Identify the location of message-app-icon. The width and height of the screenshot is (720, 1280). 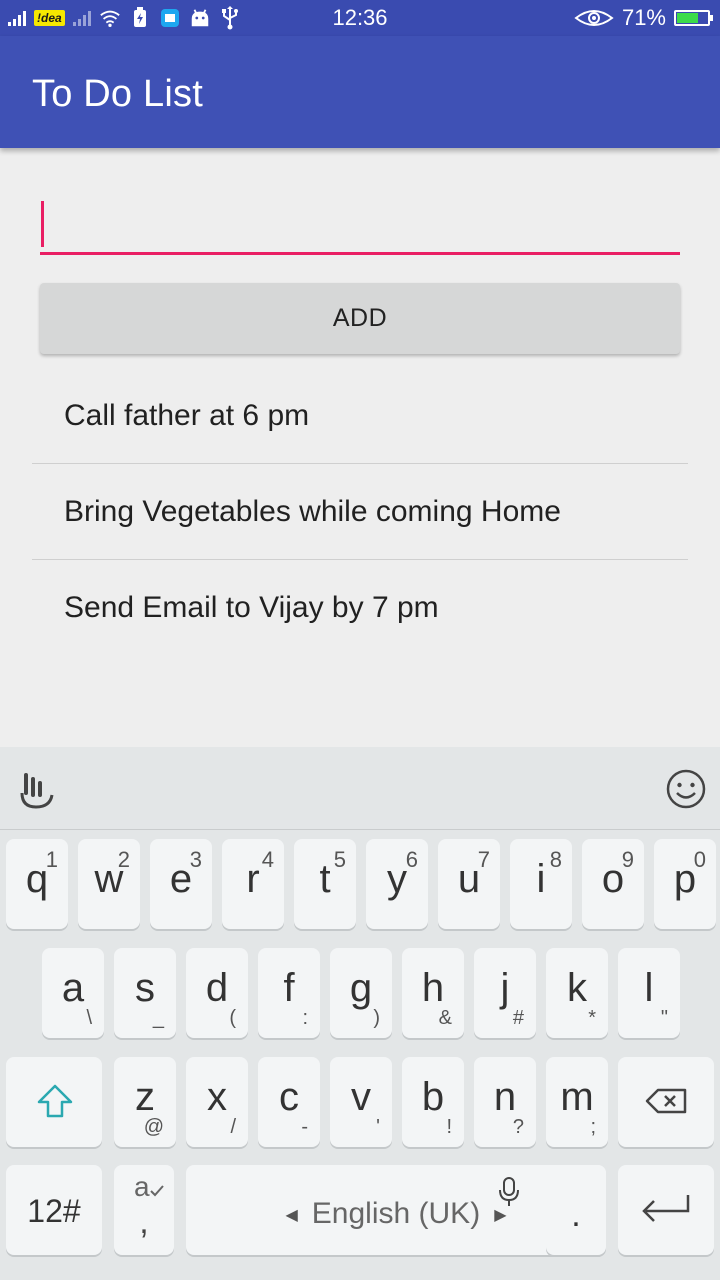
(170, 18).